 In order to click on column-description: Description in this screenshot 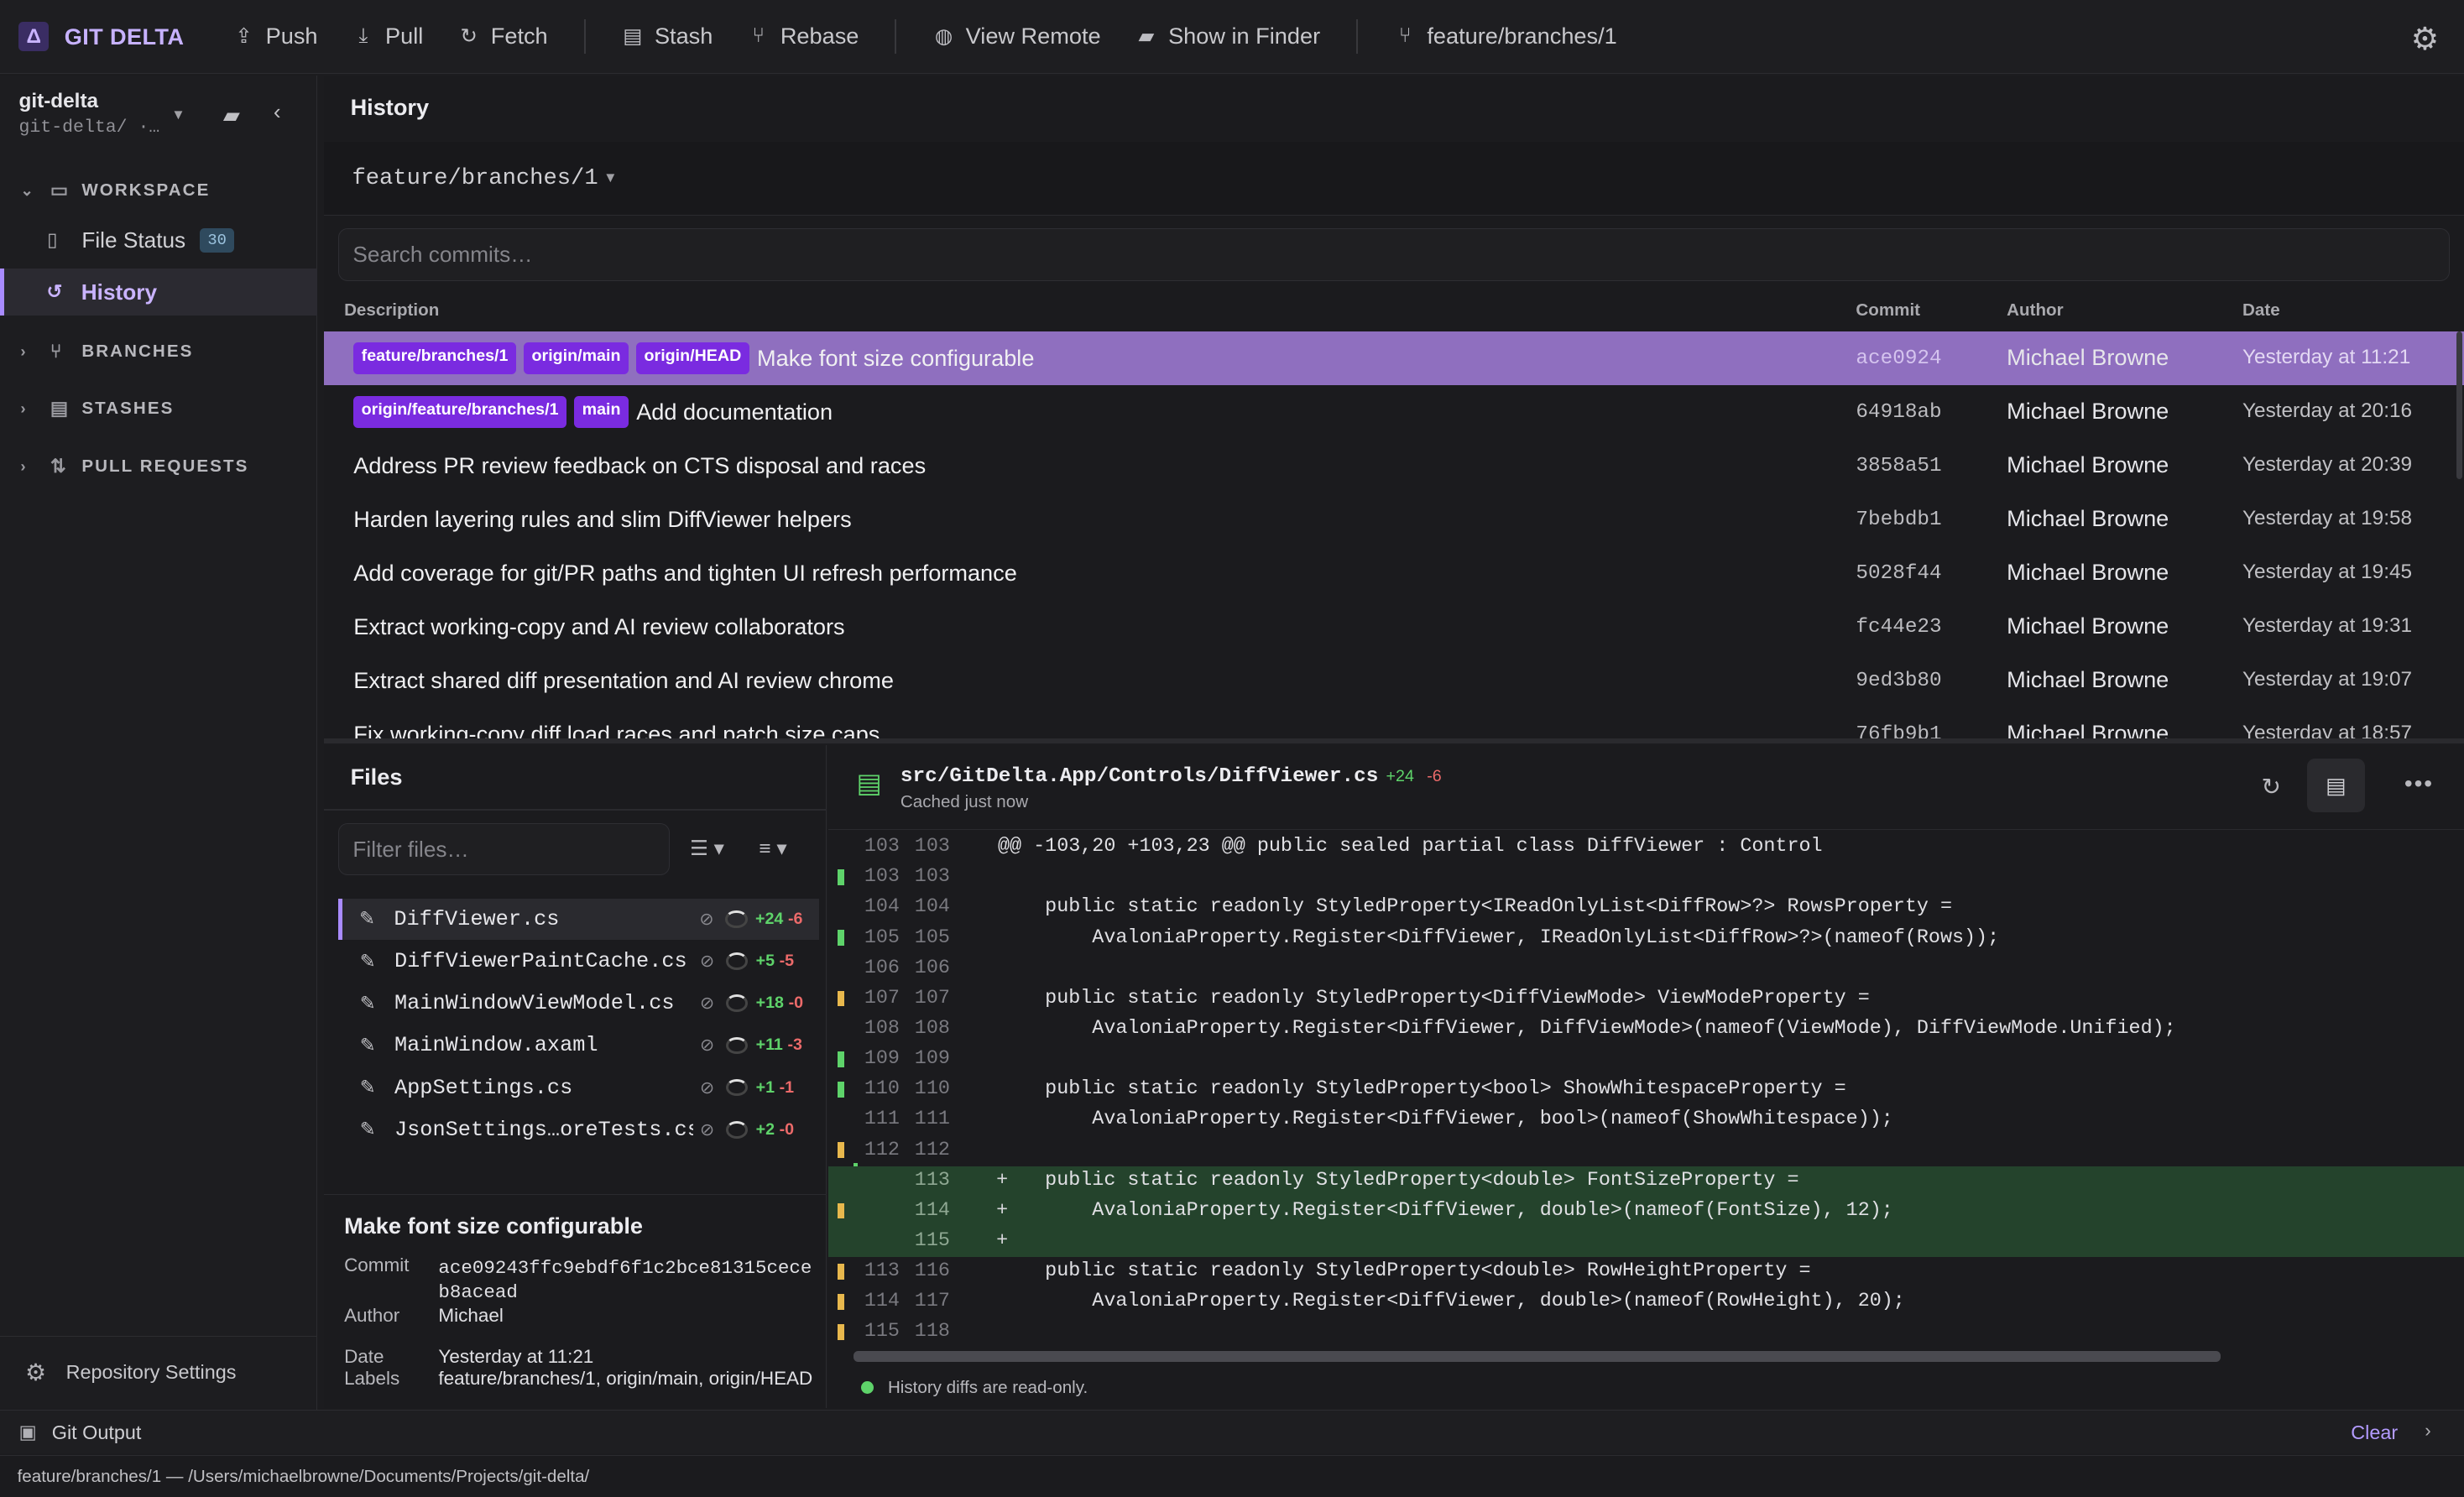, I will do `click(391, 310)`.